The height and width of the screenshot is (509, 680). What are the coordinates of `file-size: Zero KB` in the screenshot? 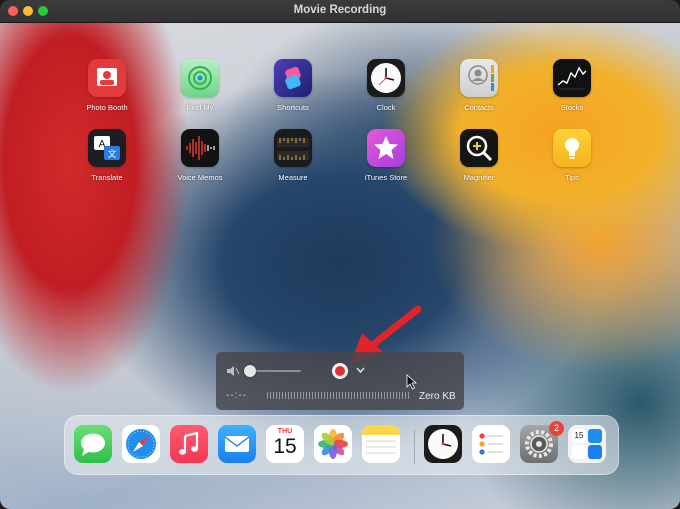 It's located at (437, 396).